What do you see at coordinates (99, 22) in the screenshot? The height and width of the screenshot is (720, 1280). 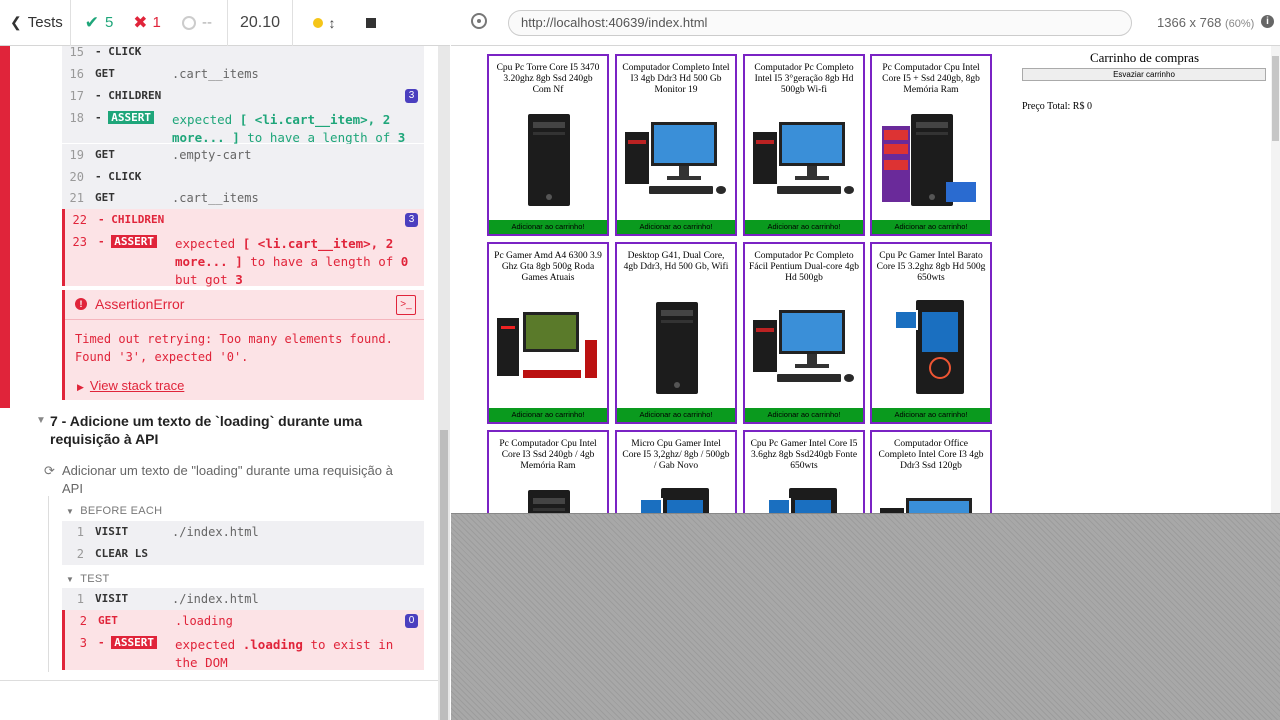 I see `passed-count: ✔ 5` at bounding box center [99, 22].